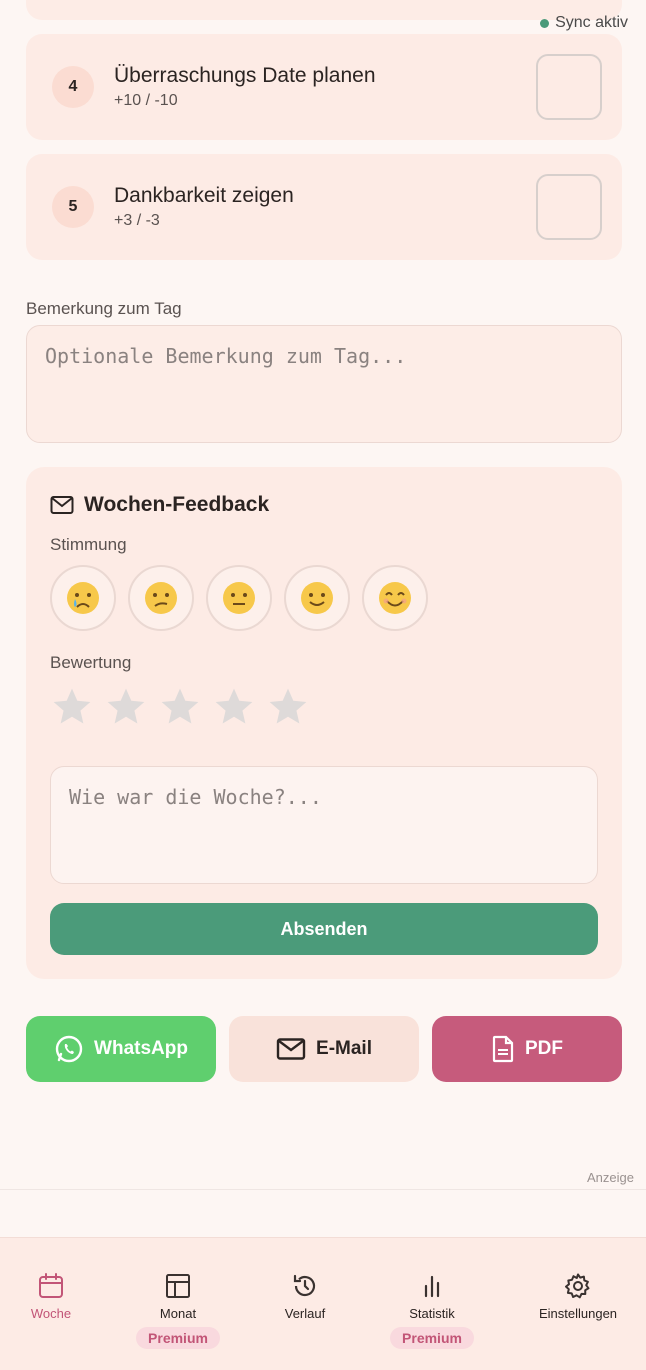 The image size is (646, 1370). Describe the element at coordinates (324, 10) in the screenshot. I see `previous-card-edge` at that location.